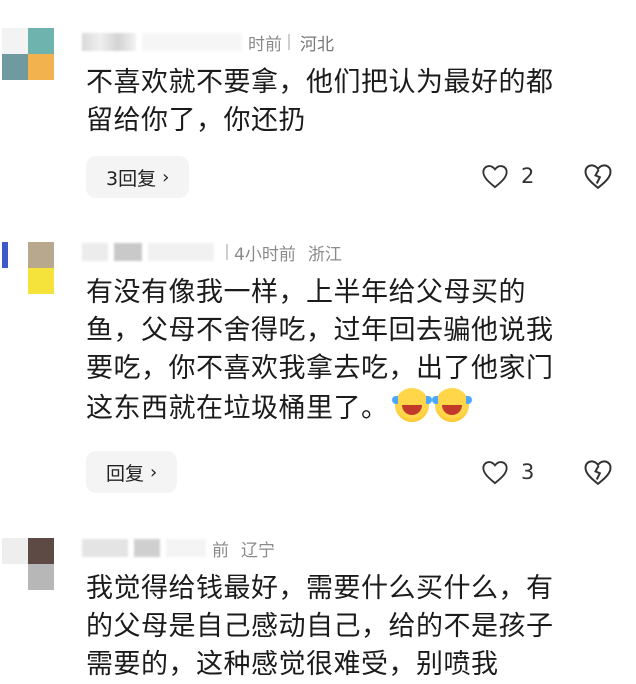  Describe the element at coordinates (351, 102) in the screenshot. I see `comment-text: 不喜欢就不要拿，他们把认为最好的都 留给你了，你还扔` at that location.